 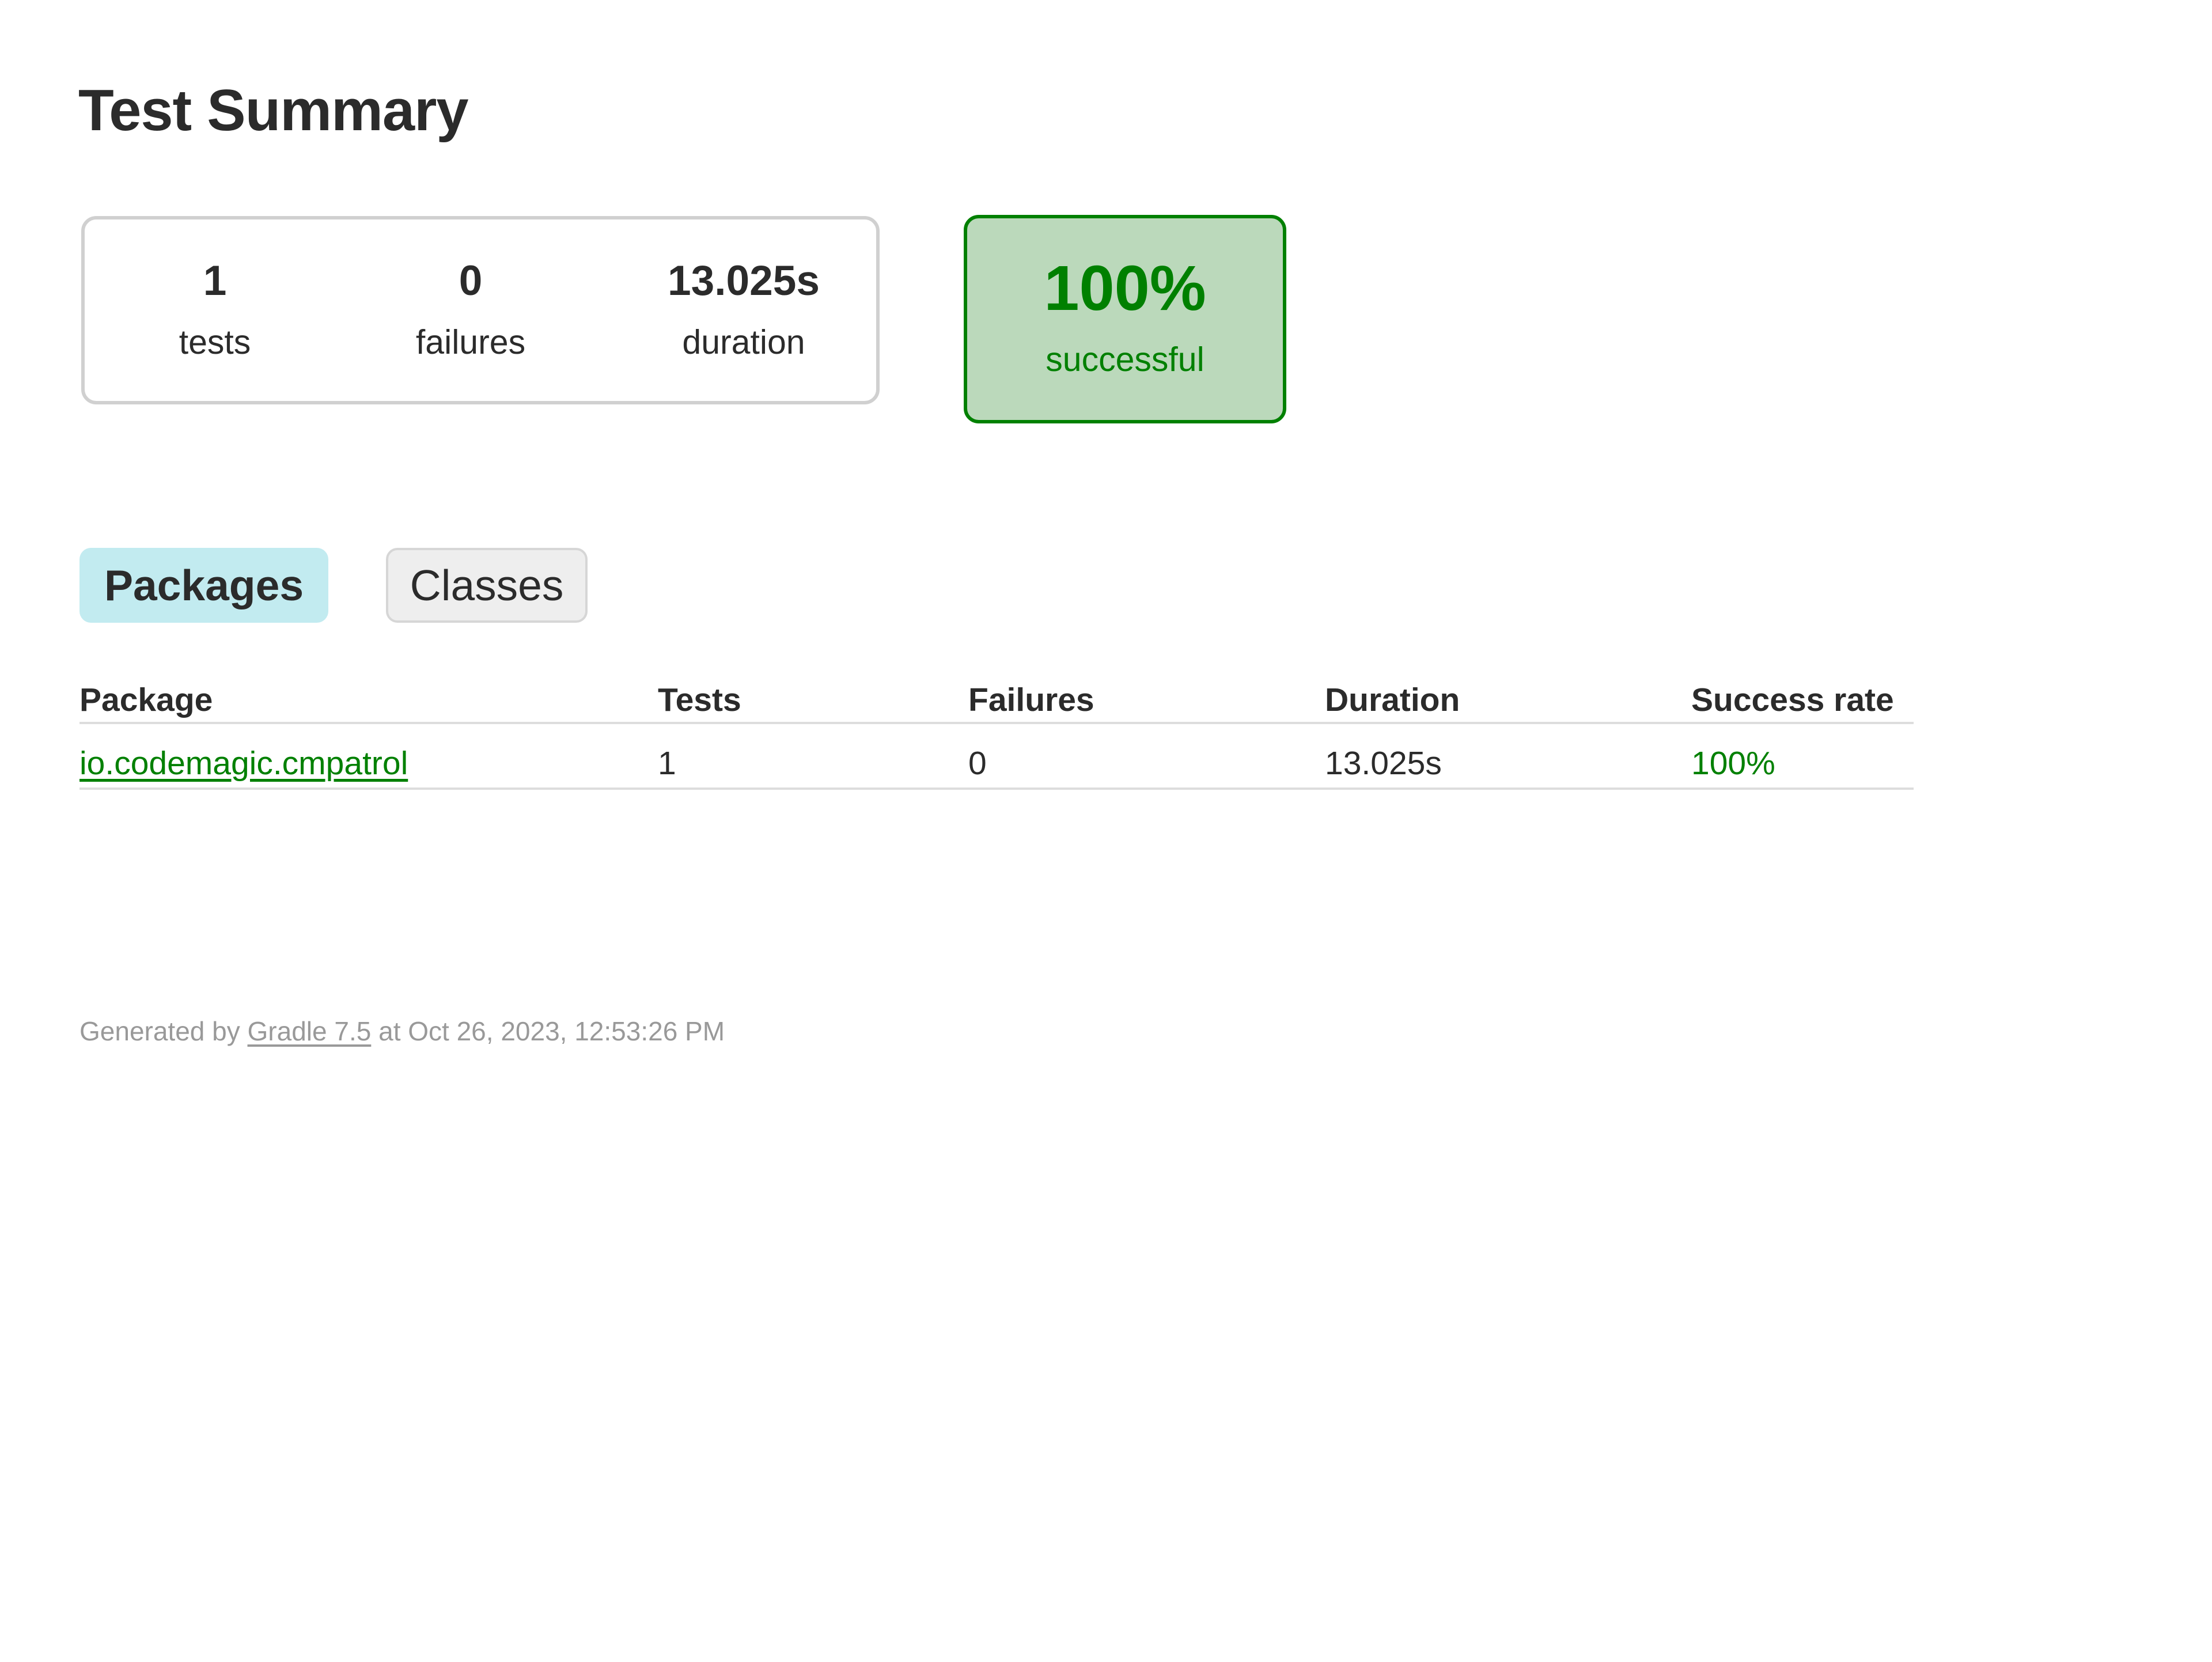 What do you see at coordinates (310, 1031) in the screenshot?
I see `gradle-link: Gradle 7.5` at bounding box center [310, 1031].